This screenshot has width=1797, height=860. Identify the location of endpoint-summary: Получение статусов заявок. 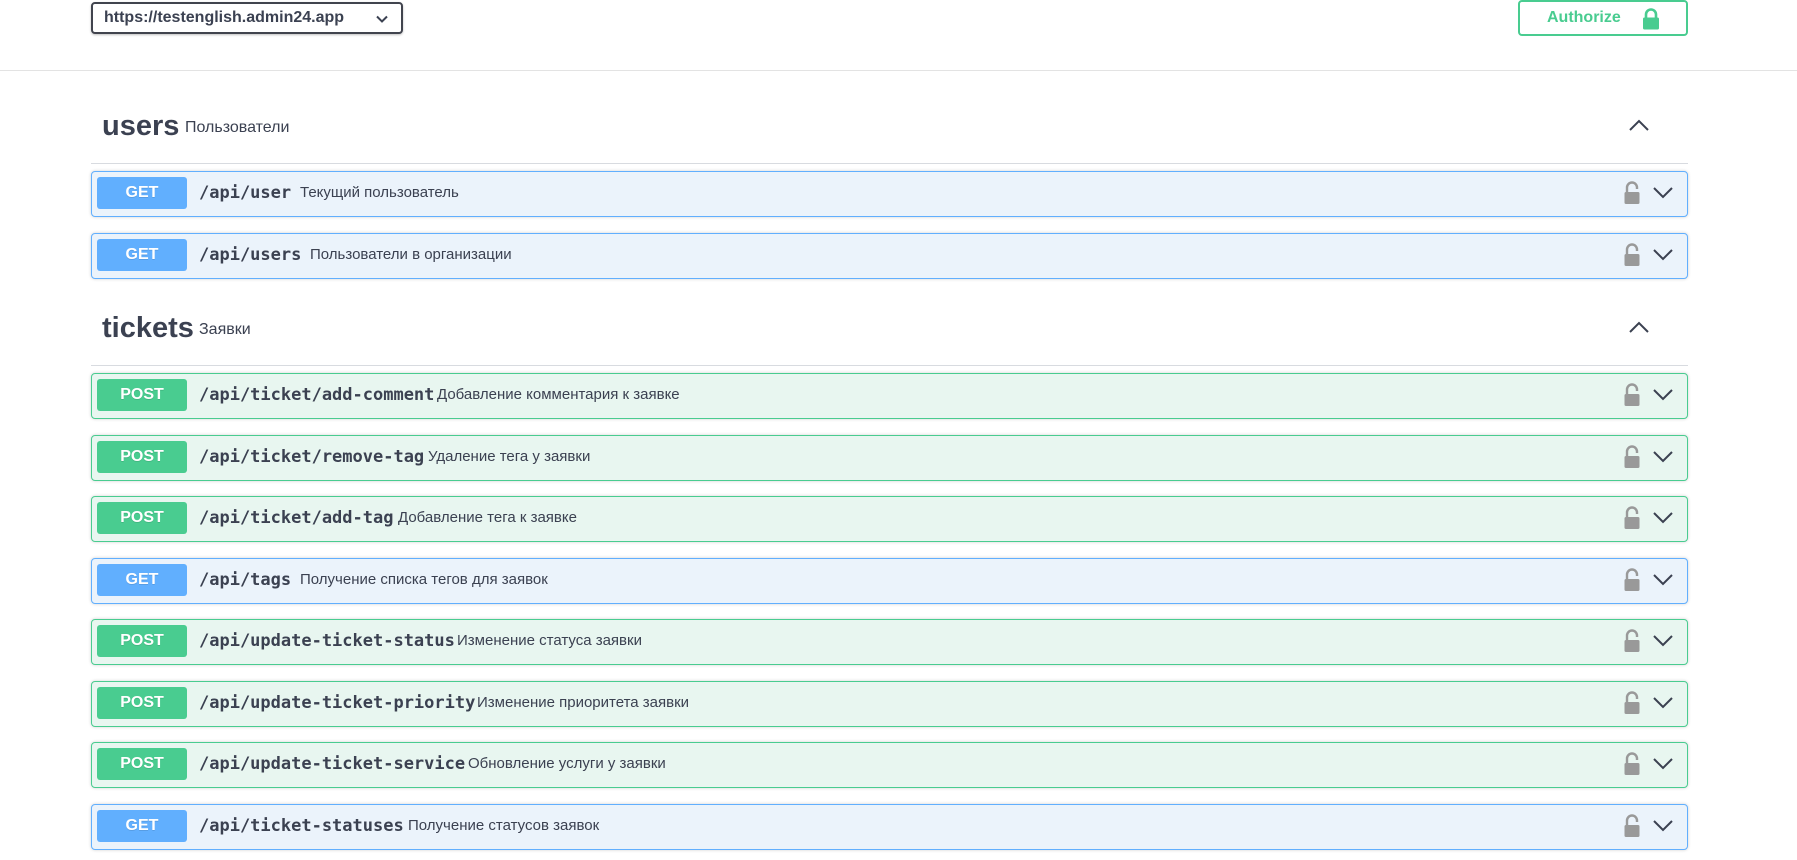
(504, 825).